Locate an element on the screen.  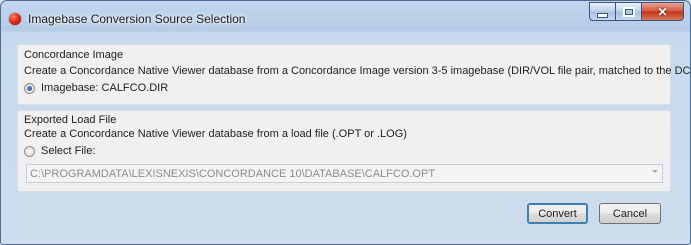
title-bar: Imagebase Conversion Source Selection ✕ is located at coordinates (345, 16).